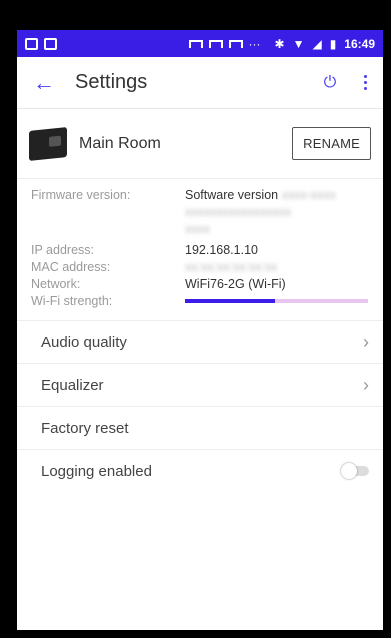 The height and width of the screenshot is (638, 391). What do you see at coordinates (72, 301) in the screenshot?
I see `wifi-strength-label: Wi-Fi strength:` at bounding box center [72, 301].